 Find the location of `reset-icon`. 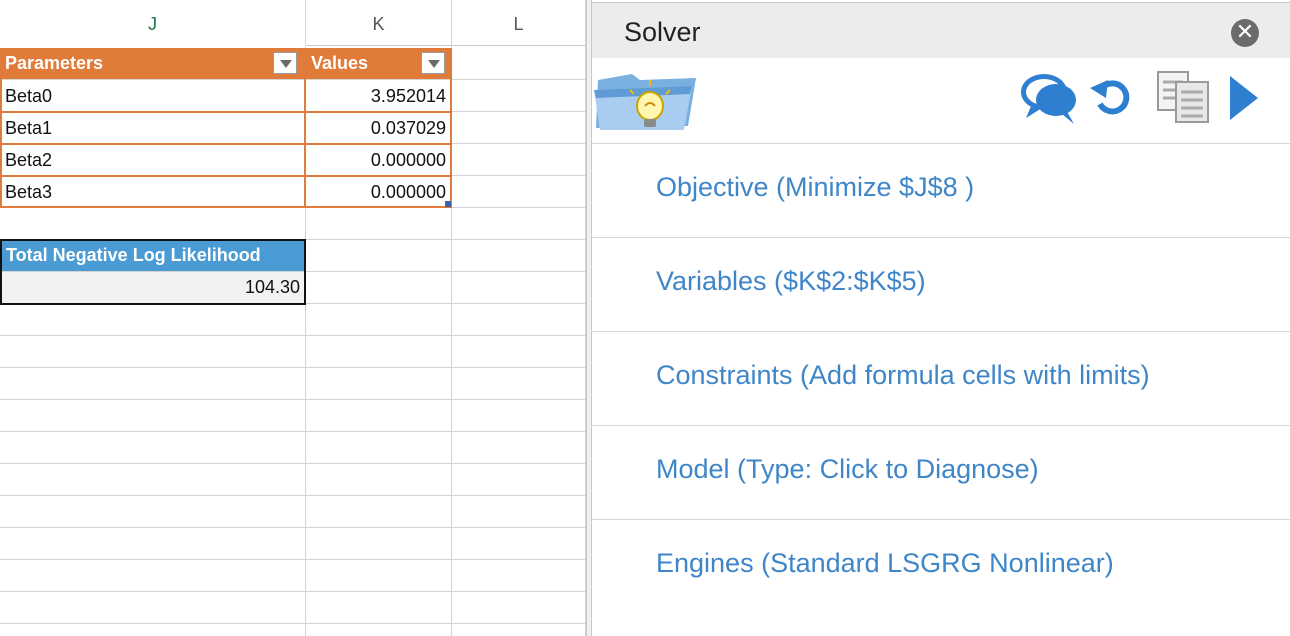

reset-icon is located at coordinates (1113, 96).